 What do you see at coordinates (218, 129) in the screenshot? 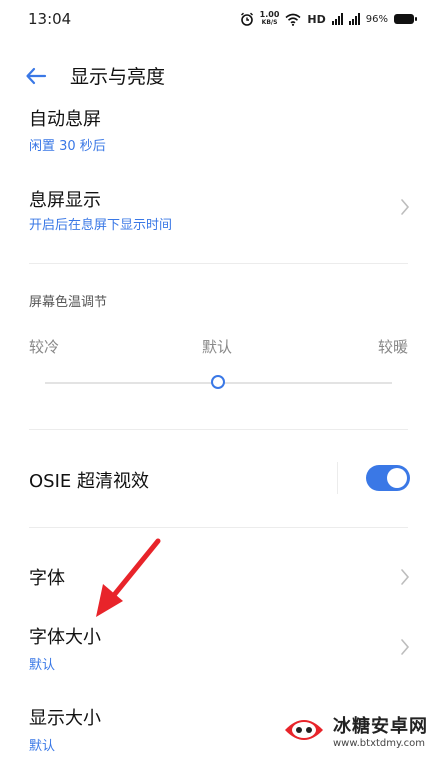
I see `setting-auto-screen-off: 自动息屏 闲置 30 秒后` at bounding box center [218, 129].